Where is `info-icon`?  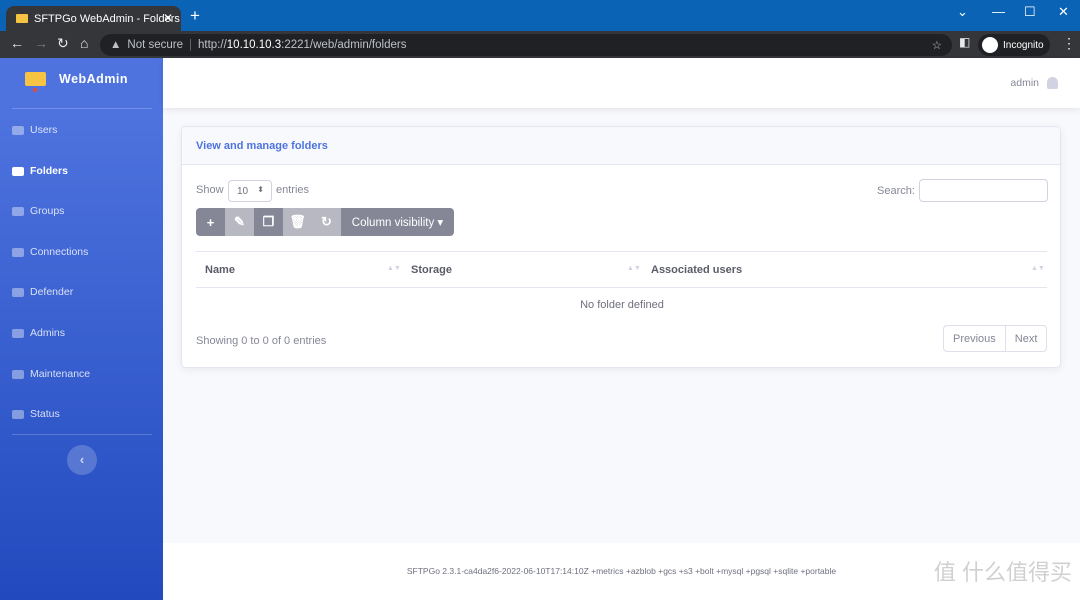 info-icon is located at coordinates (18, 414).